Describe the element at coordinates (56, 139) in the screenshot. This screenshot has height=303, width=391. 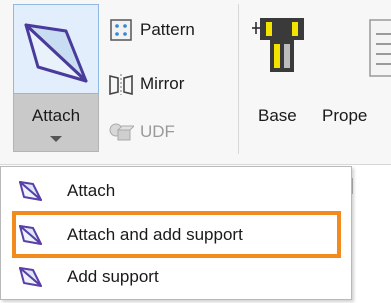
I see `chevron-down-icon` at that location.